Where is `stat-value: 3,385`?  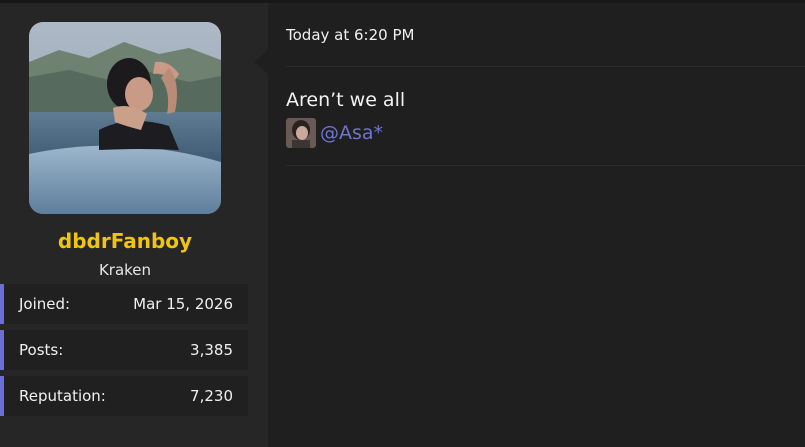
stat-value: 3,385 is located at coordinates (211, 350).